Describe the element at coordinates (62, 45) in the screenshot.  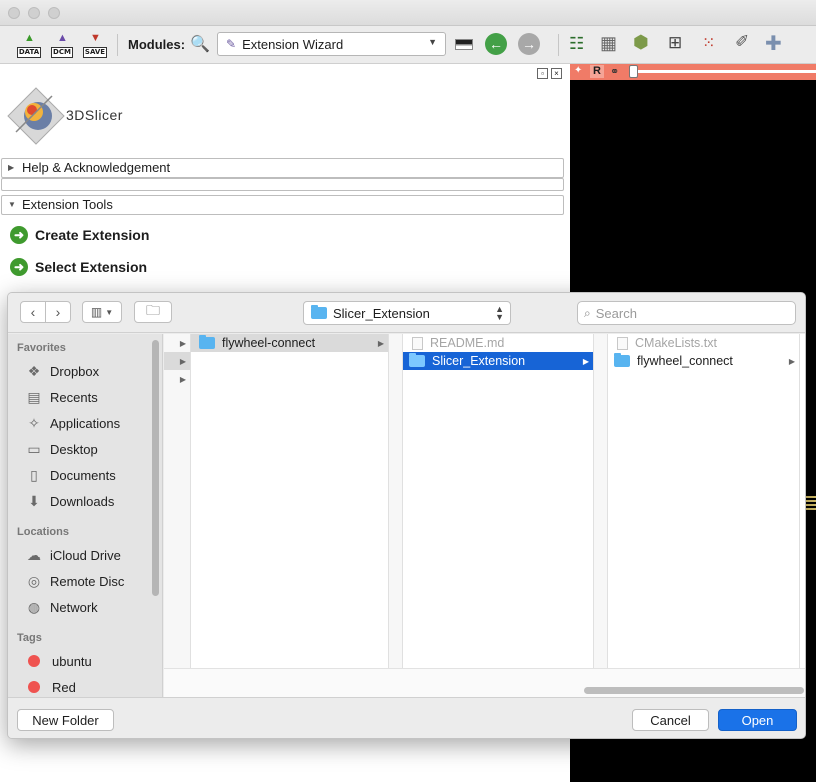
I see `dicom-button: ▲ DCM` at that location.